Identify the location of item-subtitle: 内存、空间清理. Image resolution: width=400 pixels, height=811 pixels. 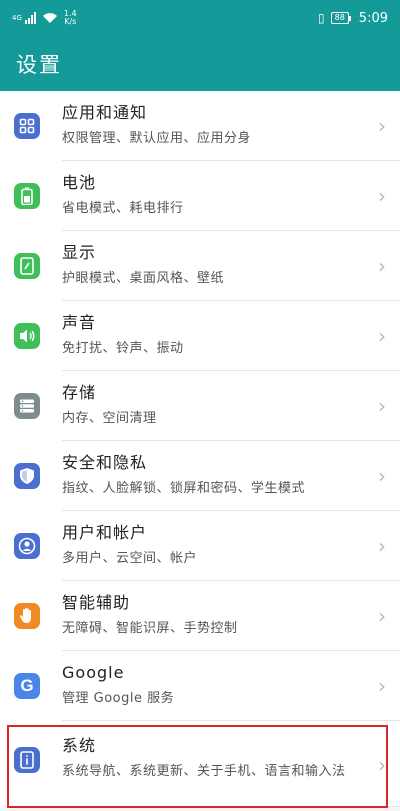
(109, 418).